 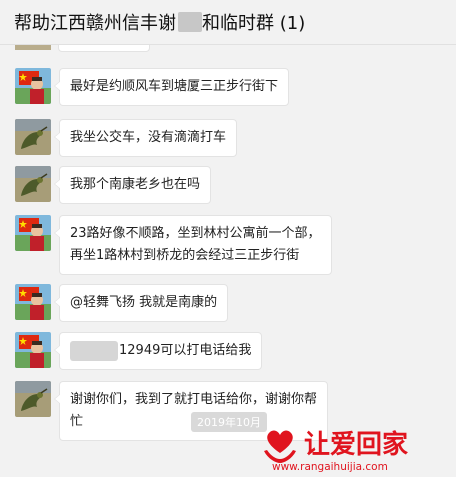 What do you see at coordinates (185, 350) in the screenshot?
I see `message-text: 12949可以打电话给我` at bounding box center [185, 350].